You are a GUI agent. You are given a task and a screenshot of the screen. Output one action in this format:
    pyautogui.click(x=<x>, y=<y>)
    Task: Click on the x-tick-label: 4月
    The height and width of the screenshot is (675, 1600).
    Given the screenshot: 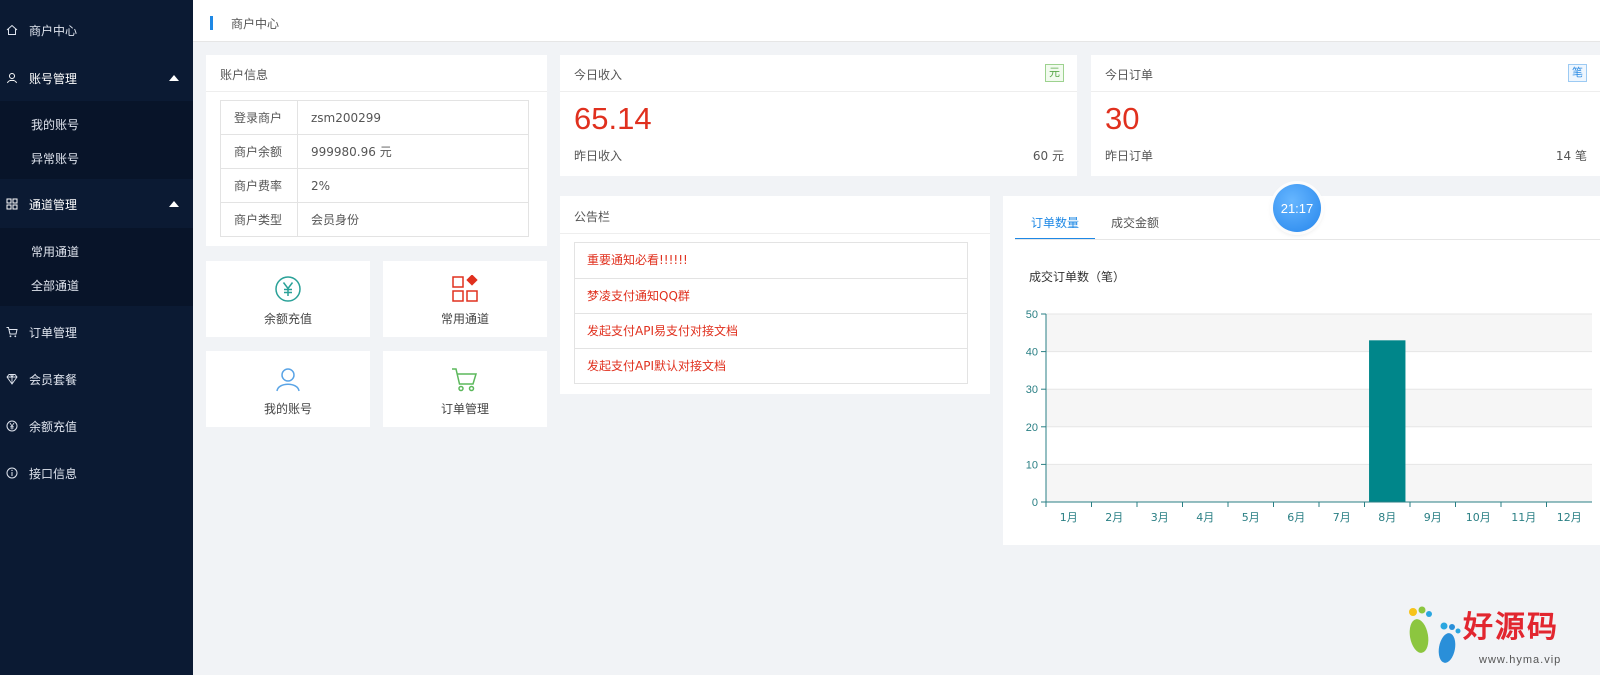 What is the action you would take?
    pyautogui.click(x=1205, y=517)
    